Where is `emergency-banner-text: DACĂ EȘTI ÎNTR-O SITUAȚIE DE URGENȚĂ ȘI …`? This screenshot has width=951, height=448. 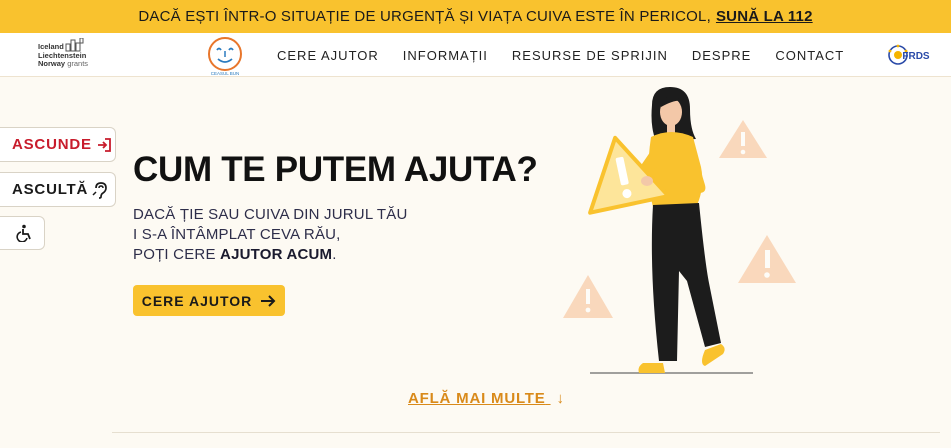 emergency-banner-text: DACĂ EȘTI ÎNTR-O SITUAȚIE DE URGENȚĂ ȘI … is located at coordinates (424, 16).